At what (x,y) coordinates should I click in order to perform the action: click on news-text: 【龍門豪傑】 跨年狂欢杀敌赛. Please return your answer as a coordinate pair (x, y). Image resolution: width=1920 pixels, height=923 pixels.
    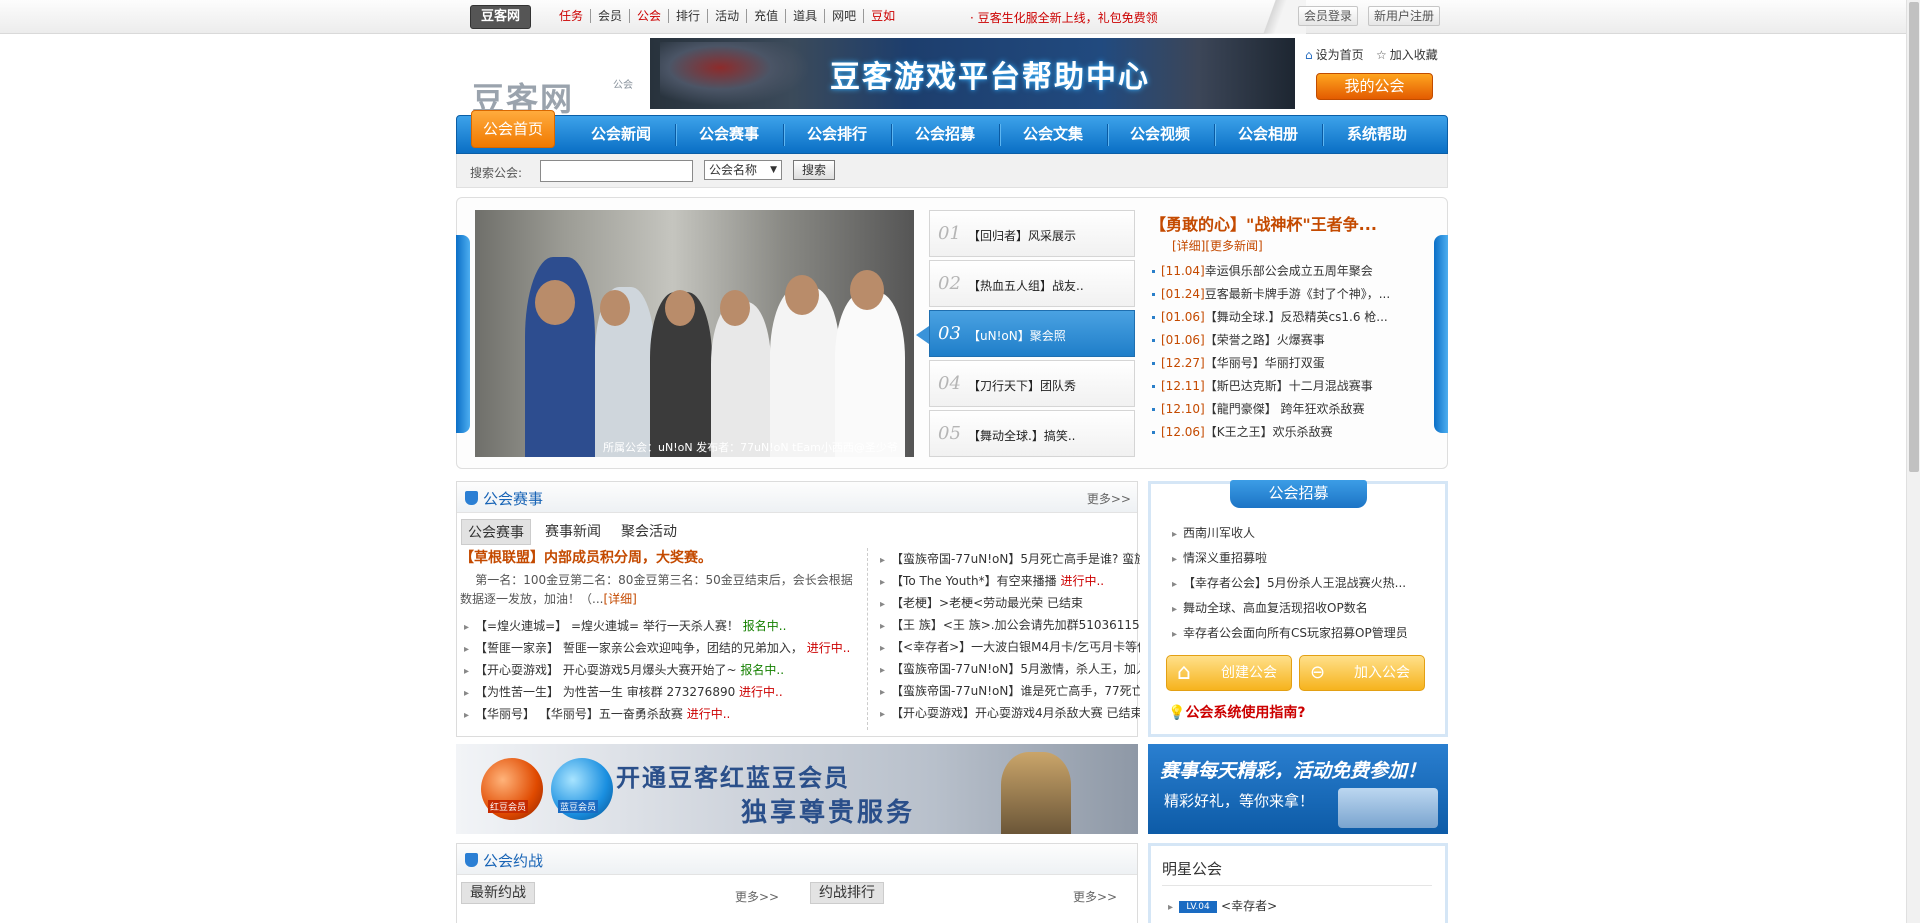
    Looking at the image, I should click on (1284, 409).